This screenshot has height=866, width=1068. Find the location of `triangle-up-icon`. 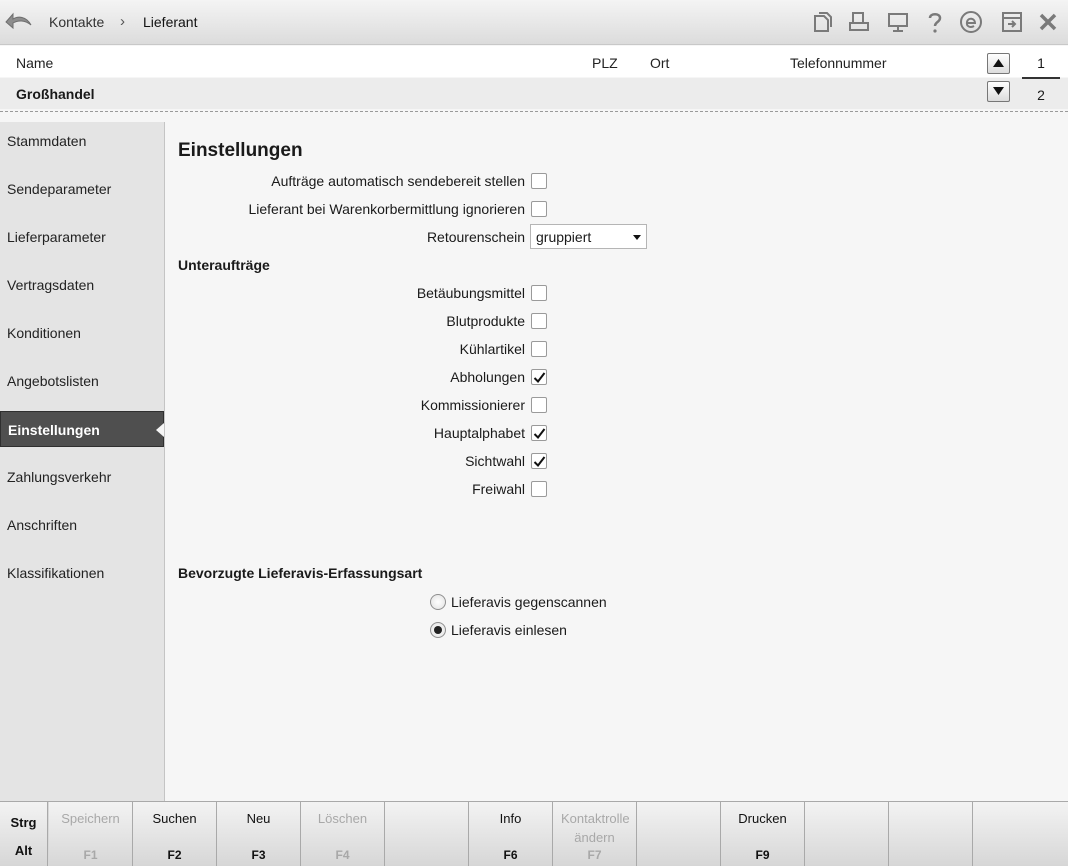

triangle-up-icon is located at coordinates (998, 63).